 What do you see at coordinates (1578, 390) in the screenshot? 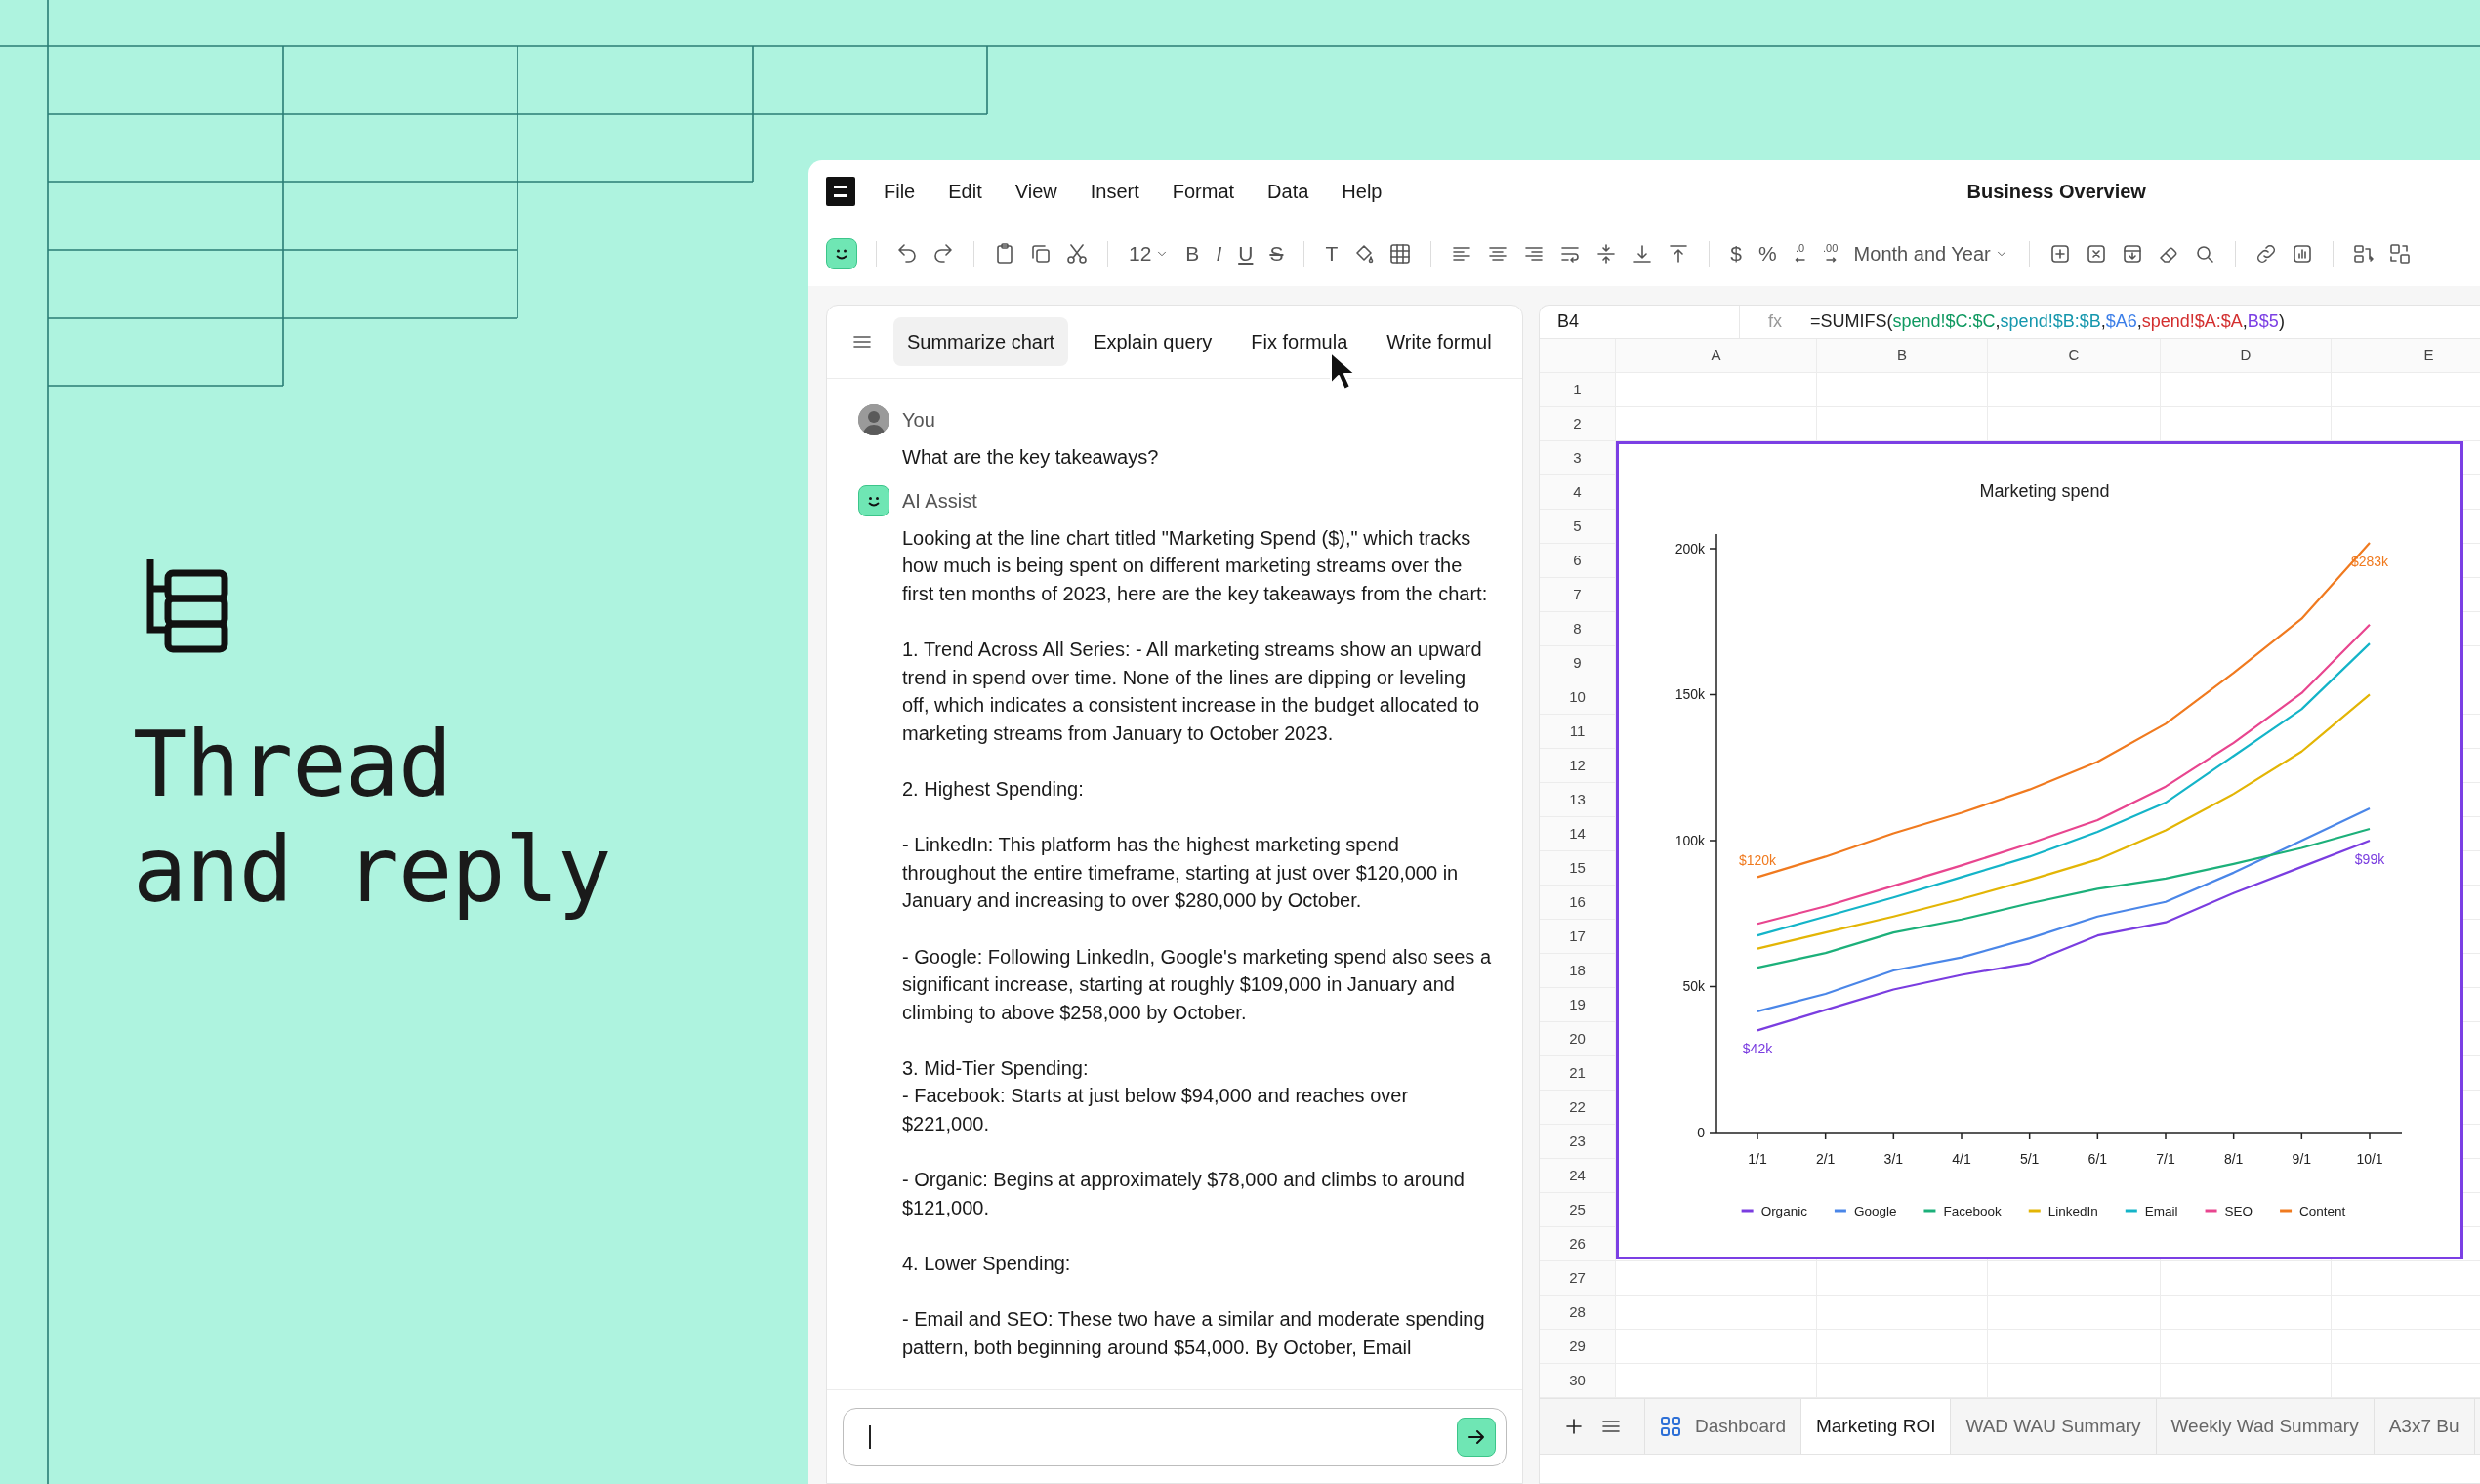
I see `row-number: 1` at bounding box center [1578, 390].